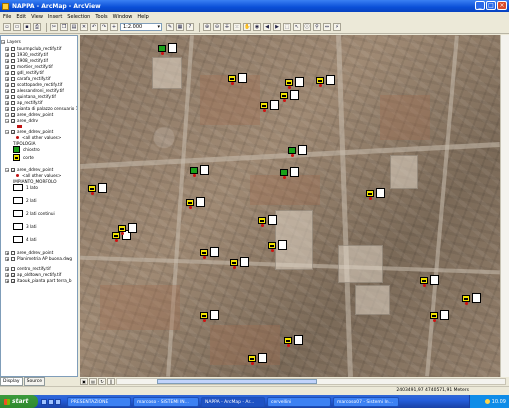 The height and width of the screenshot is (408, 509). What do you see at coordinates (25, 226) in the screenshot?
I see `toc-layer-item: 3 lati` at bounding box center [25, 226].